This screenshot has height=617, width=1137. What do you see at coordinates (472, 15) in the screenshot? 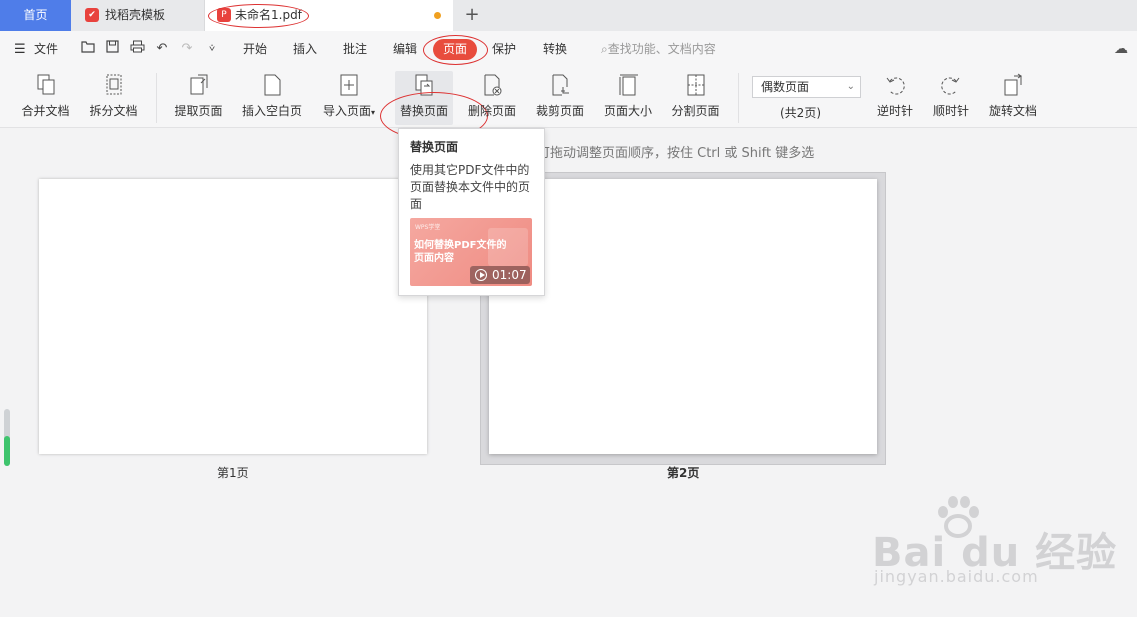
I see `new-tab-button: +` at bounding box center [472, 15].